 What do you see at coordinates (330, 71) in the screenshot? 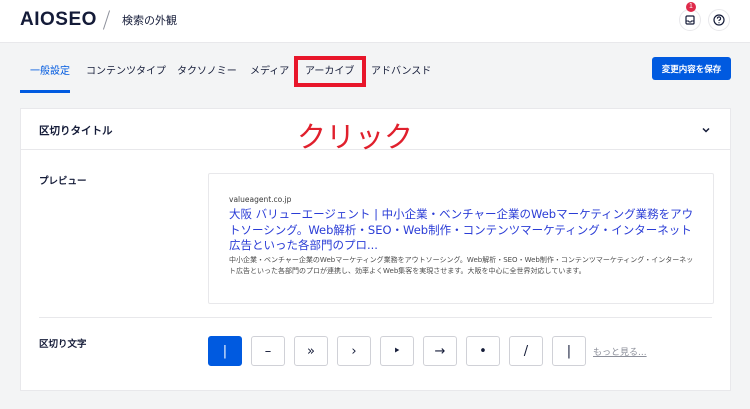
I see `archive-tab-highlight` at bounding box center [330, 71].